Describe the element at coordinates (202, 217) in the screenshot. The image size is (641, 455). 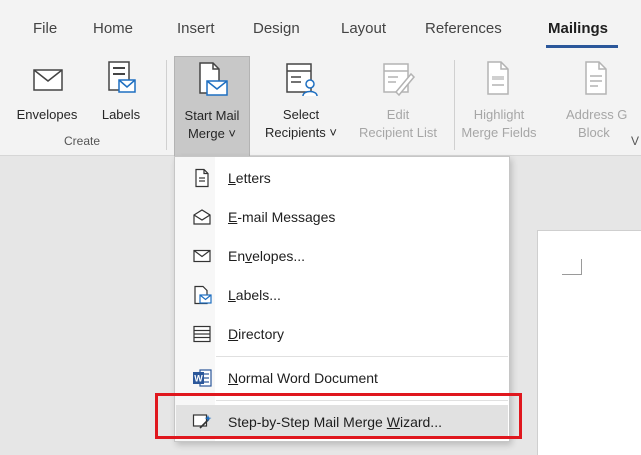
I see `email-message-icon` at that location.